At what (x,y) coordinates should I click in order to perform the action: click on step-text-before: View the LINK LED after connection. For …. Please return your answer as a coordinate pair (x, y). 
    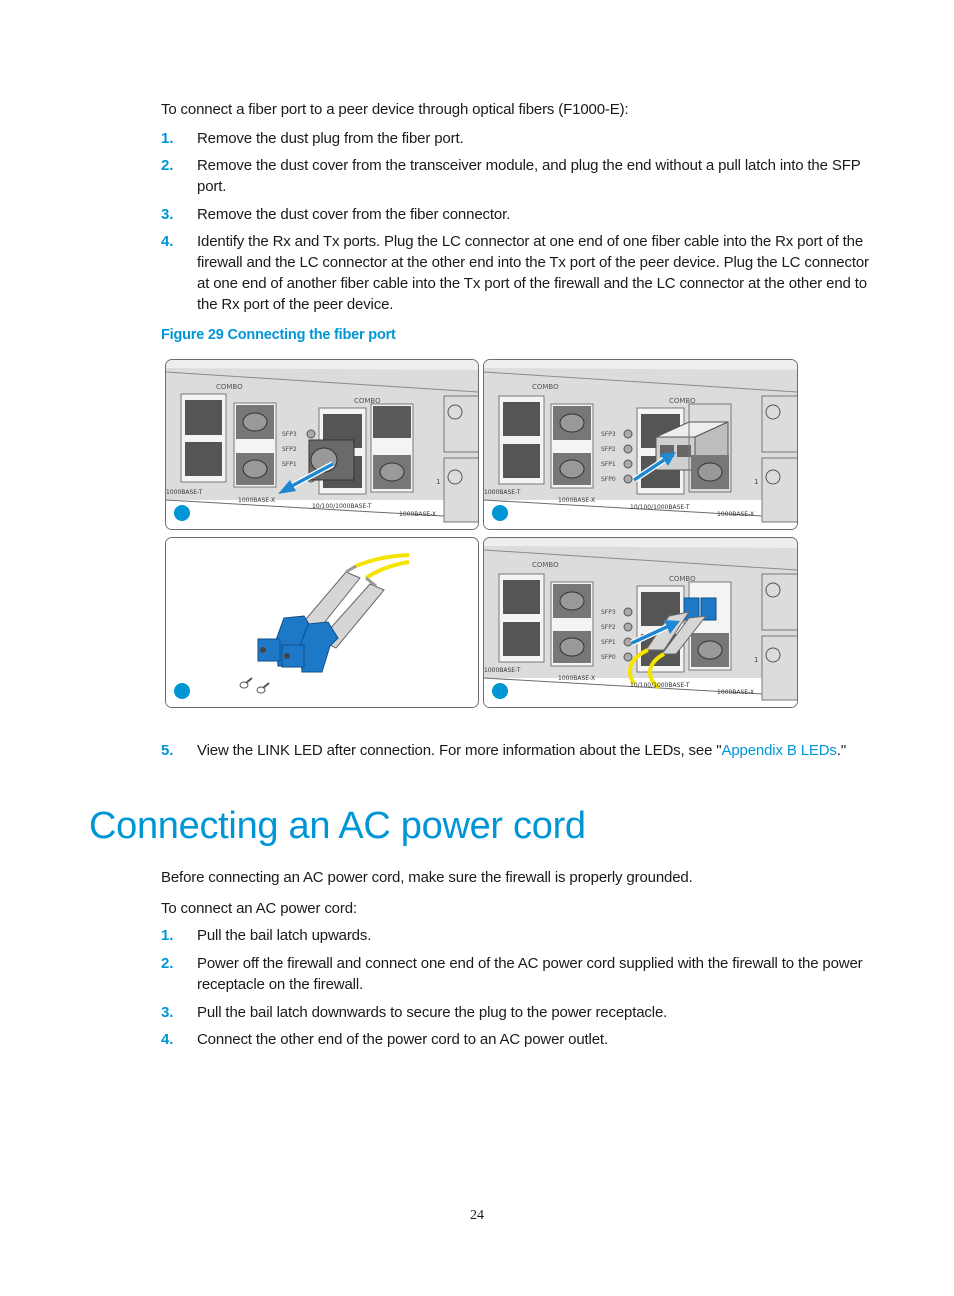
    Looking at the image, I should click on (459, 750).